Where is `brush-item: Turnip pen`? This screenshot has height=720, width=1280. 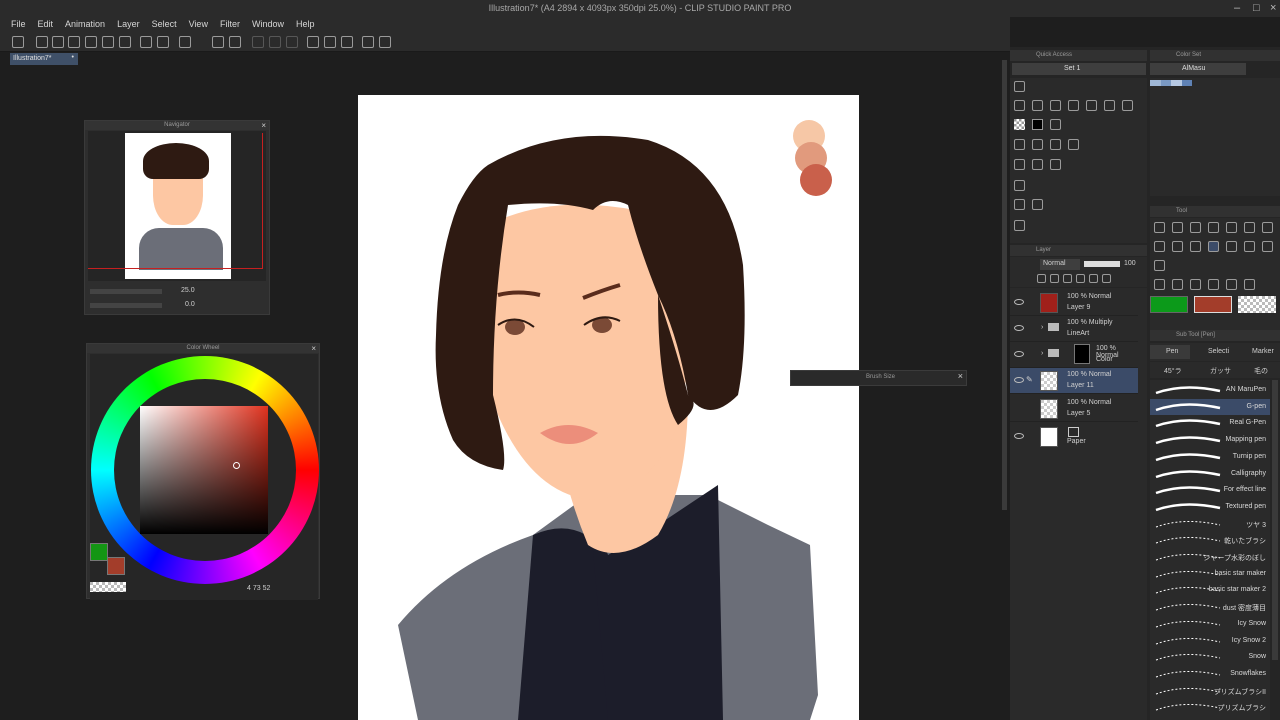
brush-item: Turnip pen is located at coordinates (1210, 457).